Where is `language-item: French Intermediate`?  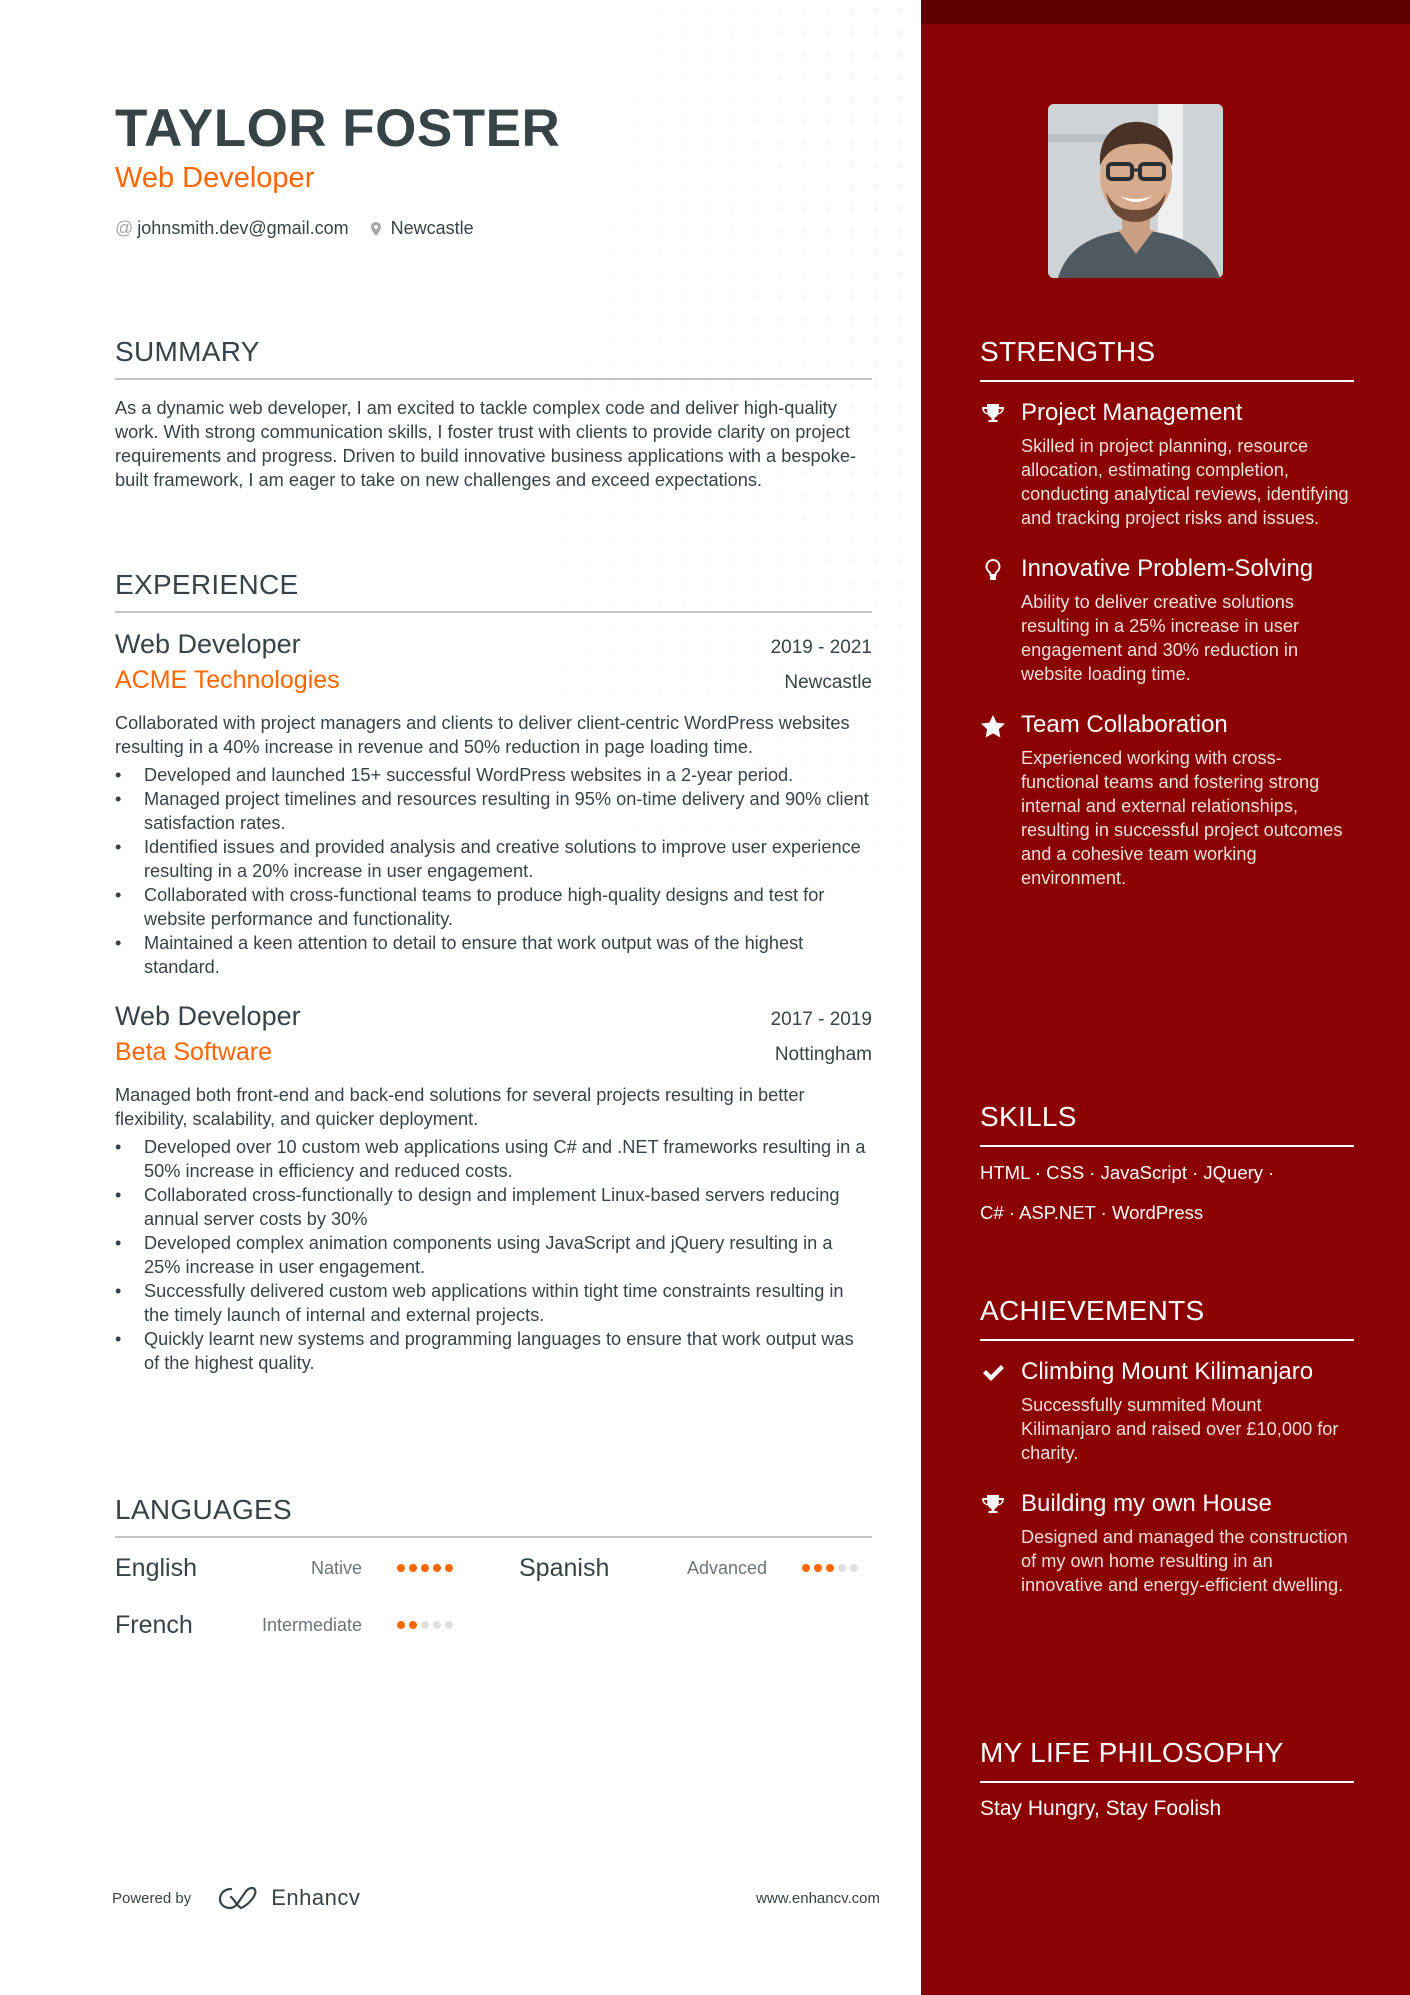
language-item: French Intermediate is located at coordinates (295, 1625).